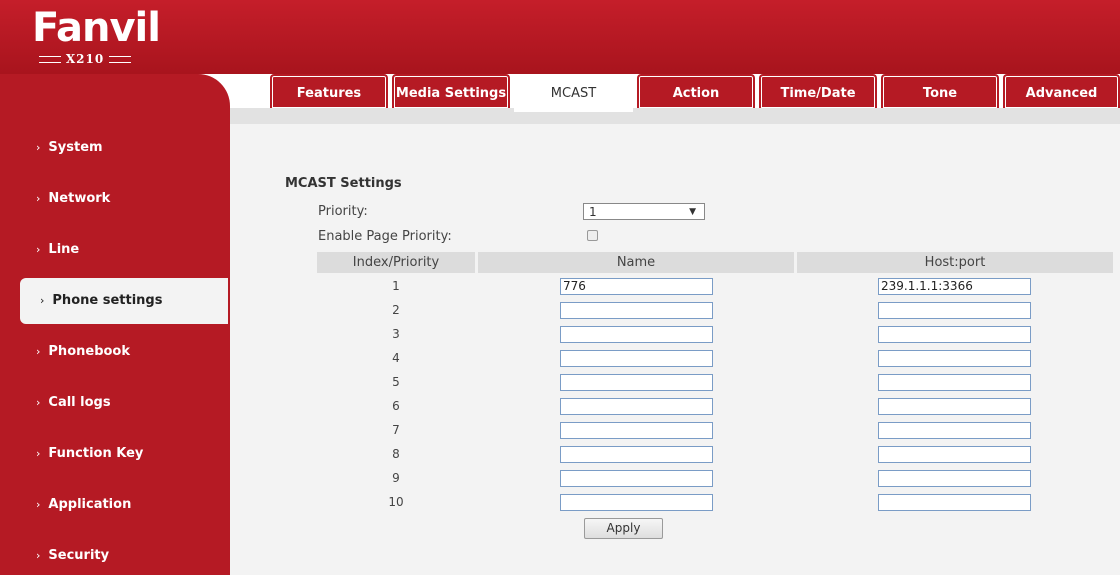 This screenshot has width=1120, height=579. I want to click on fanvil-logo: Fanvil X210, so click(96, 36).